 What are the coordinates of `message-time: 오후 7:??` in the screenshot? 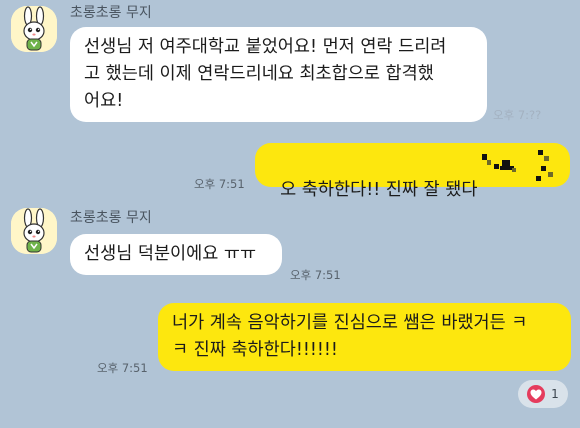 It's located at (517, 115).